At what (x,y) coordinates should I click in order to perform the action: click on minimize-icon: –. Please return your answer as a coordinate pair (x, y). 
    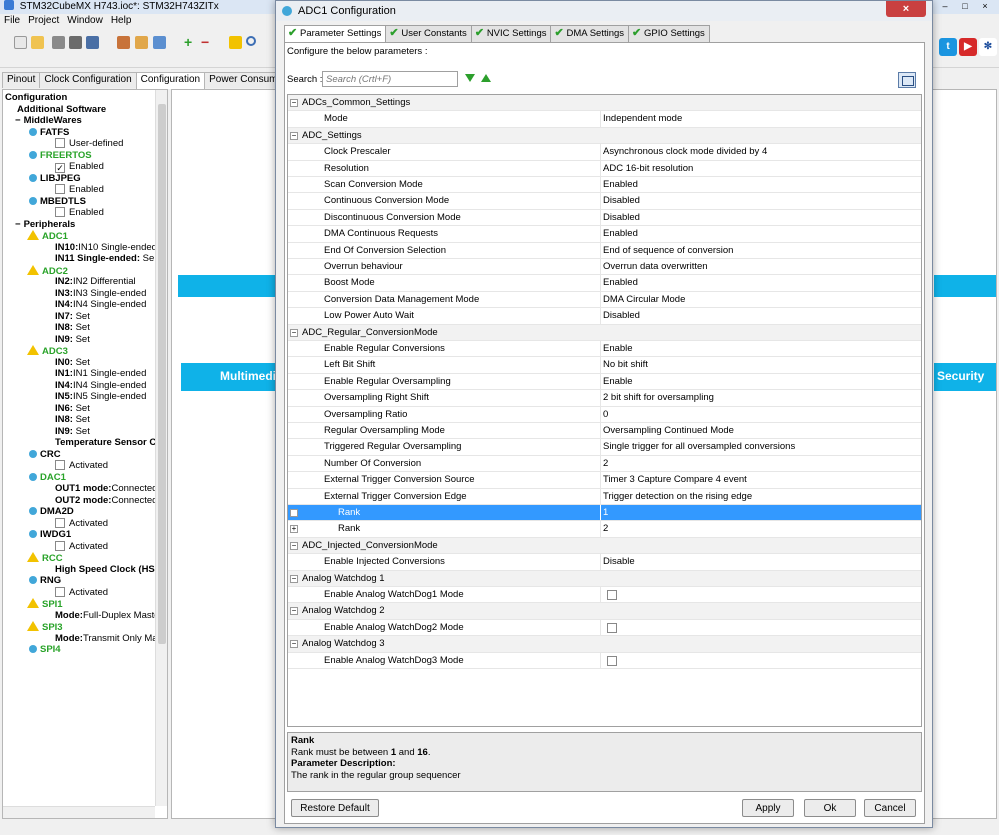
    Looking at the image, I should click on (945, 6).